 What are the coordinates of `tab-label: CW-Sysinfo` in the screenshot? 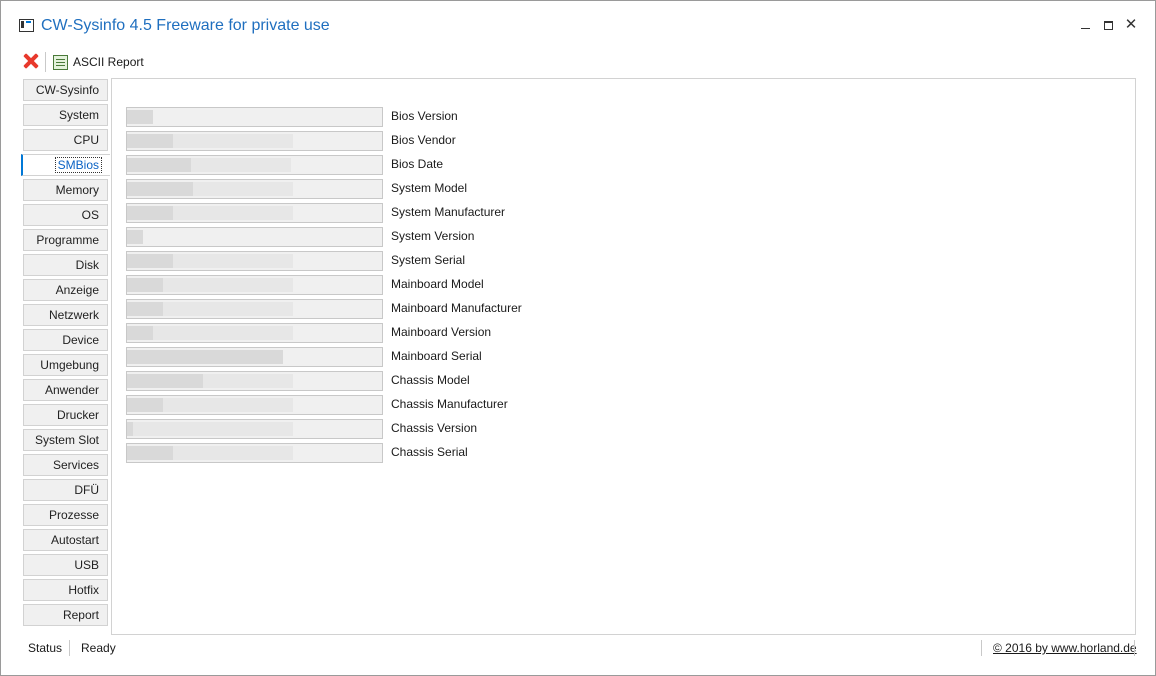 It's located at (67, 90).